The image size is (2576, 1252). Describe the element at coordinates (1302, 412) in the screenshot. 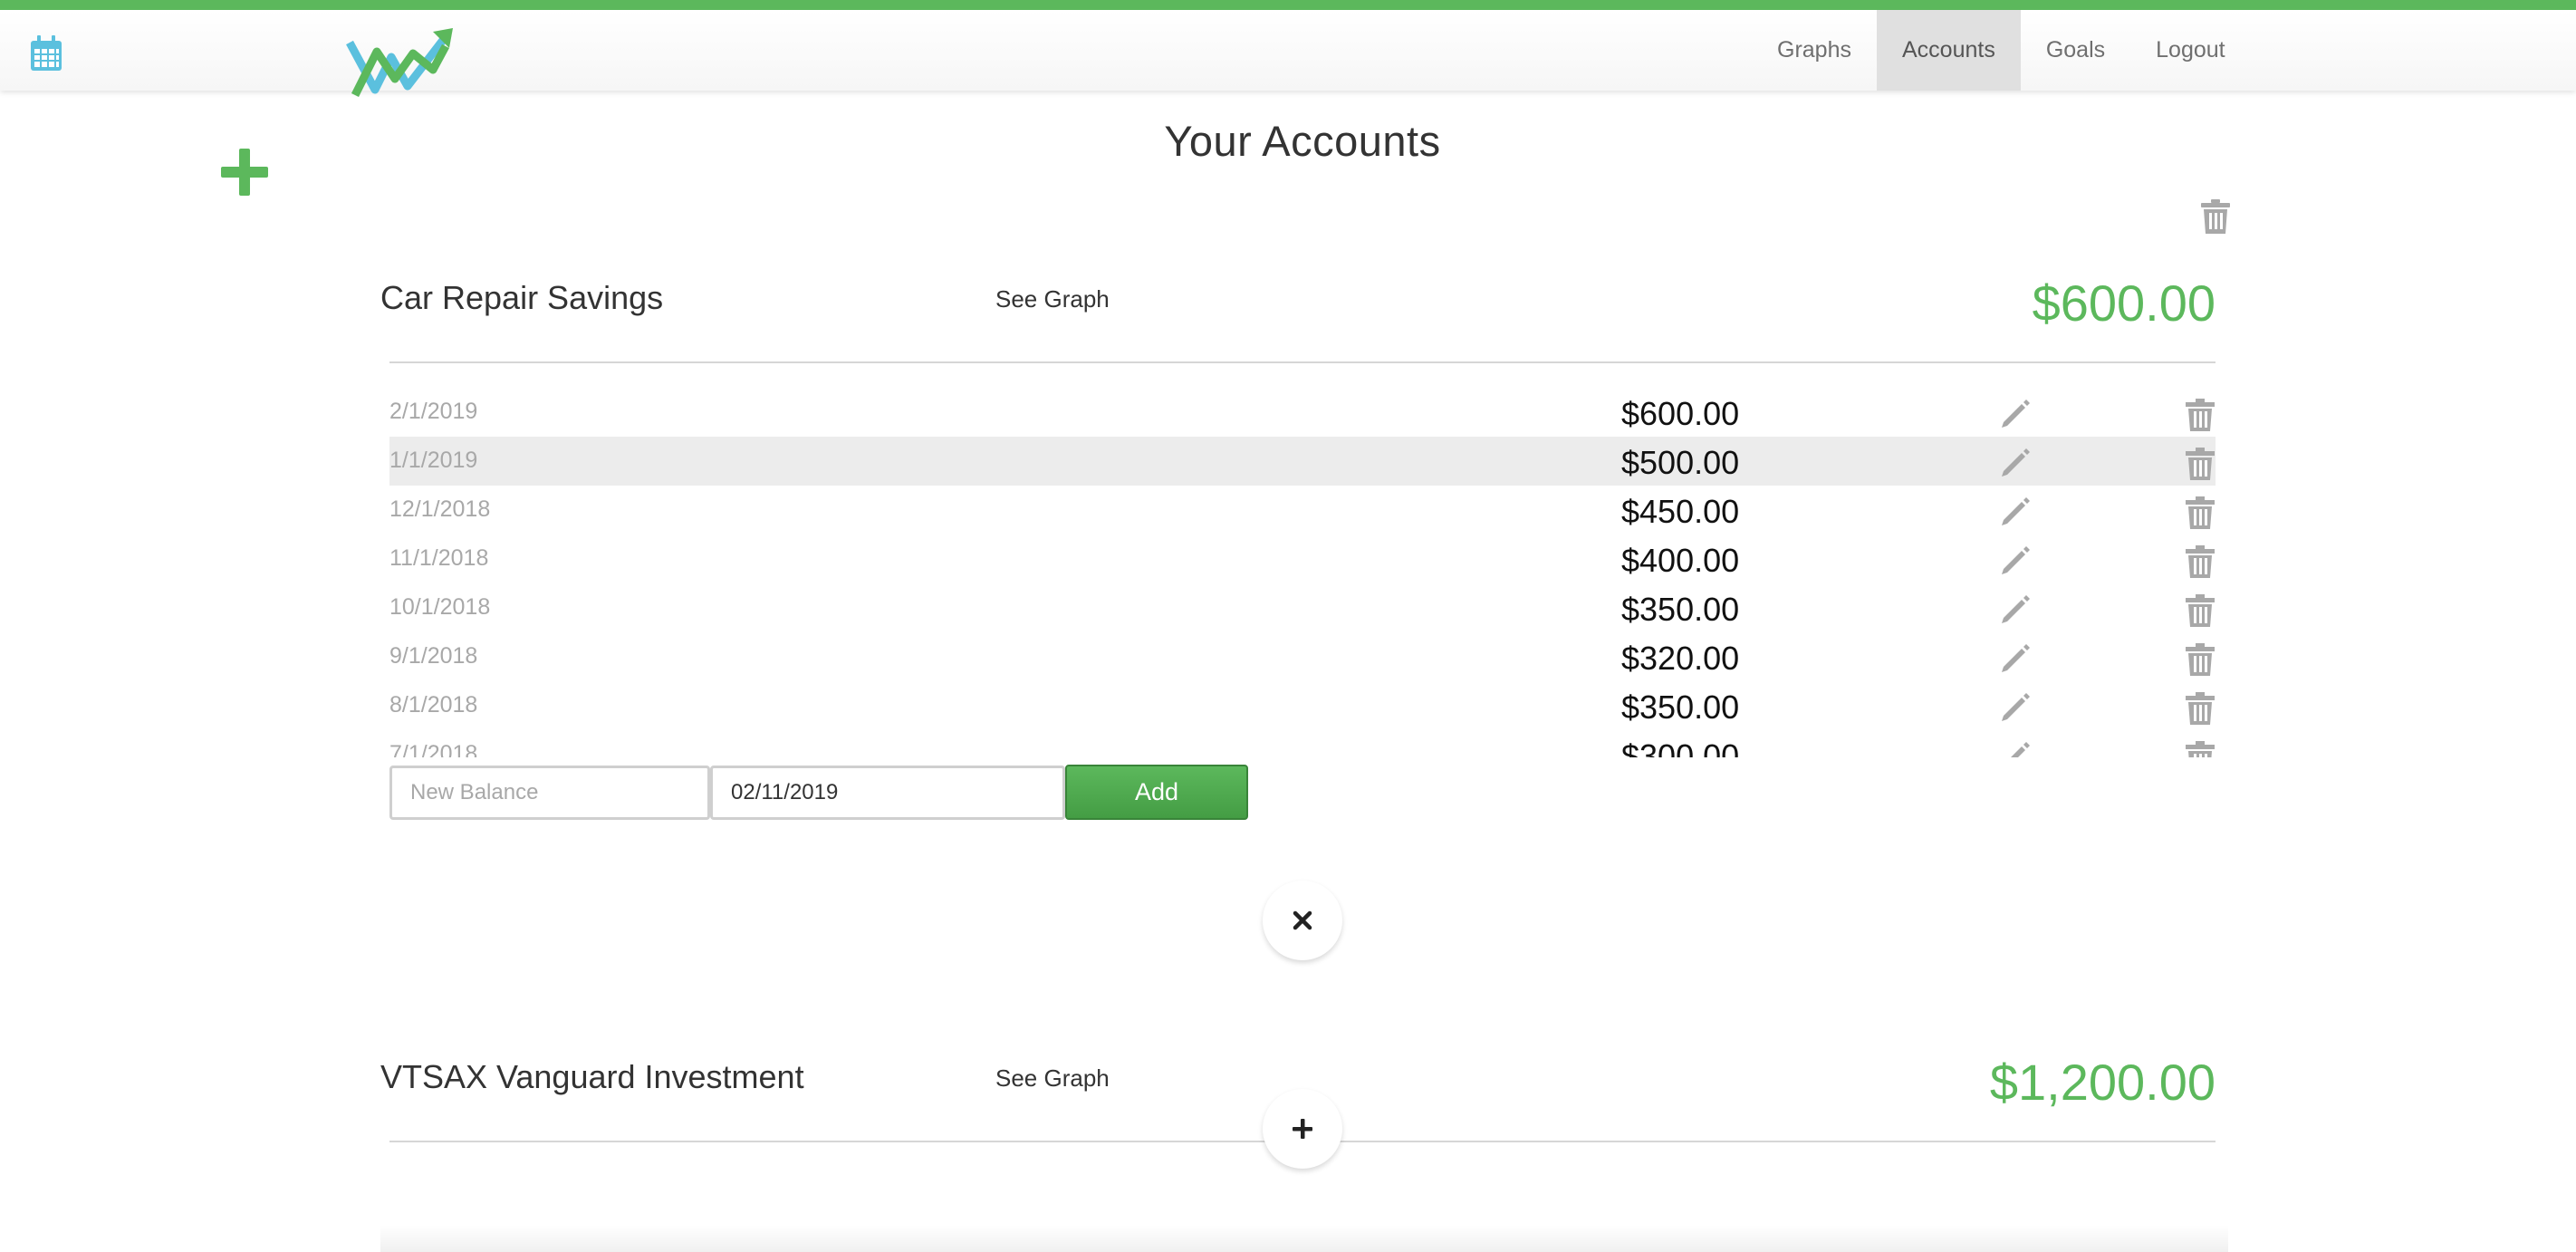

I see `history-row: 2/1/2019 $600.00` at that location.